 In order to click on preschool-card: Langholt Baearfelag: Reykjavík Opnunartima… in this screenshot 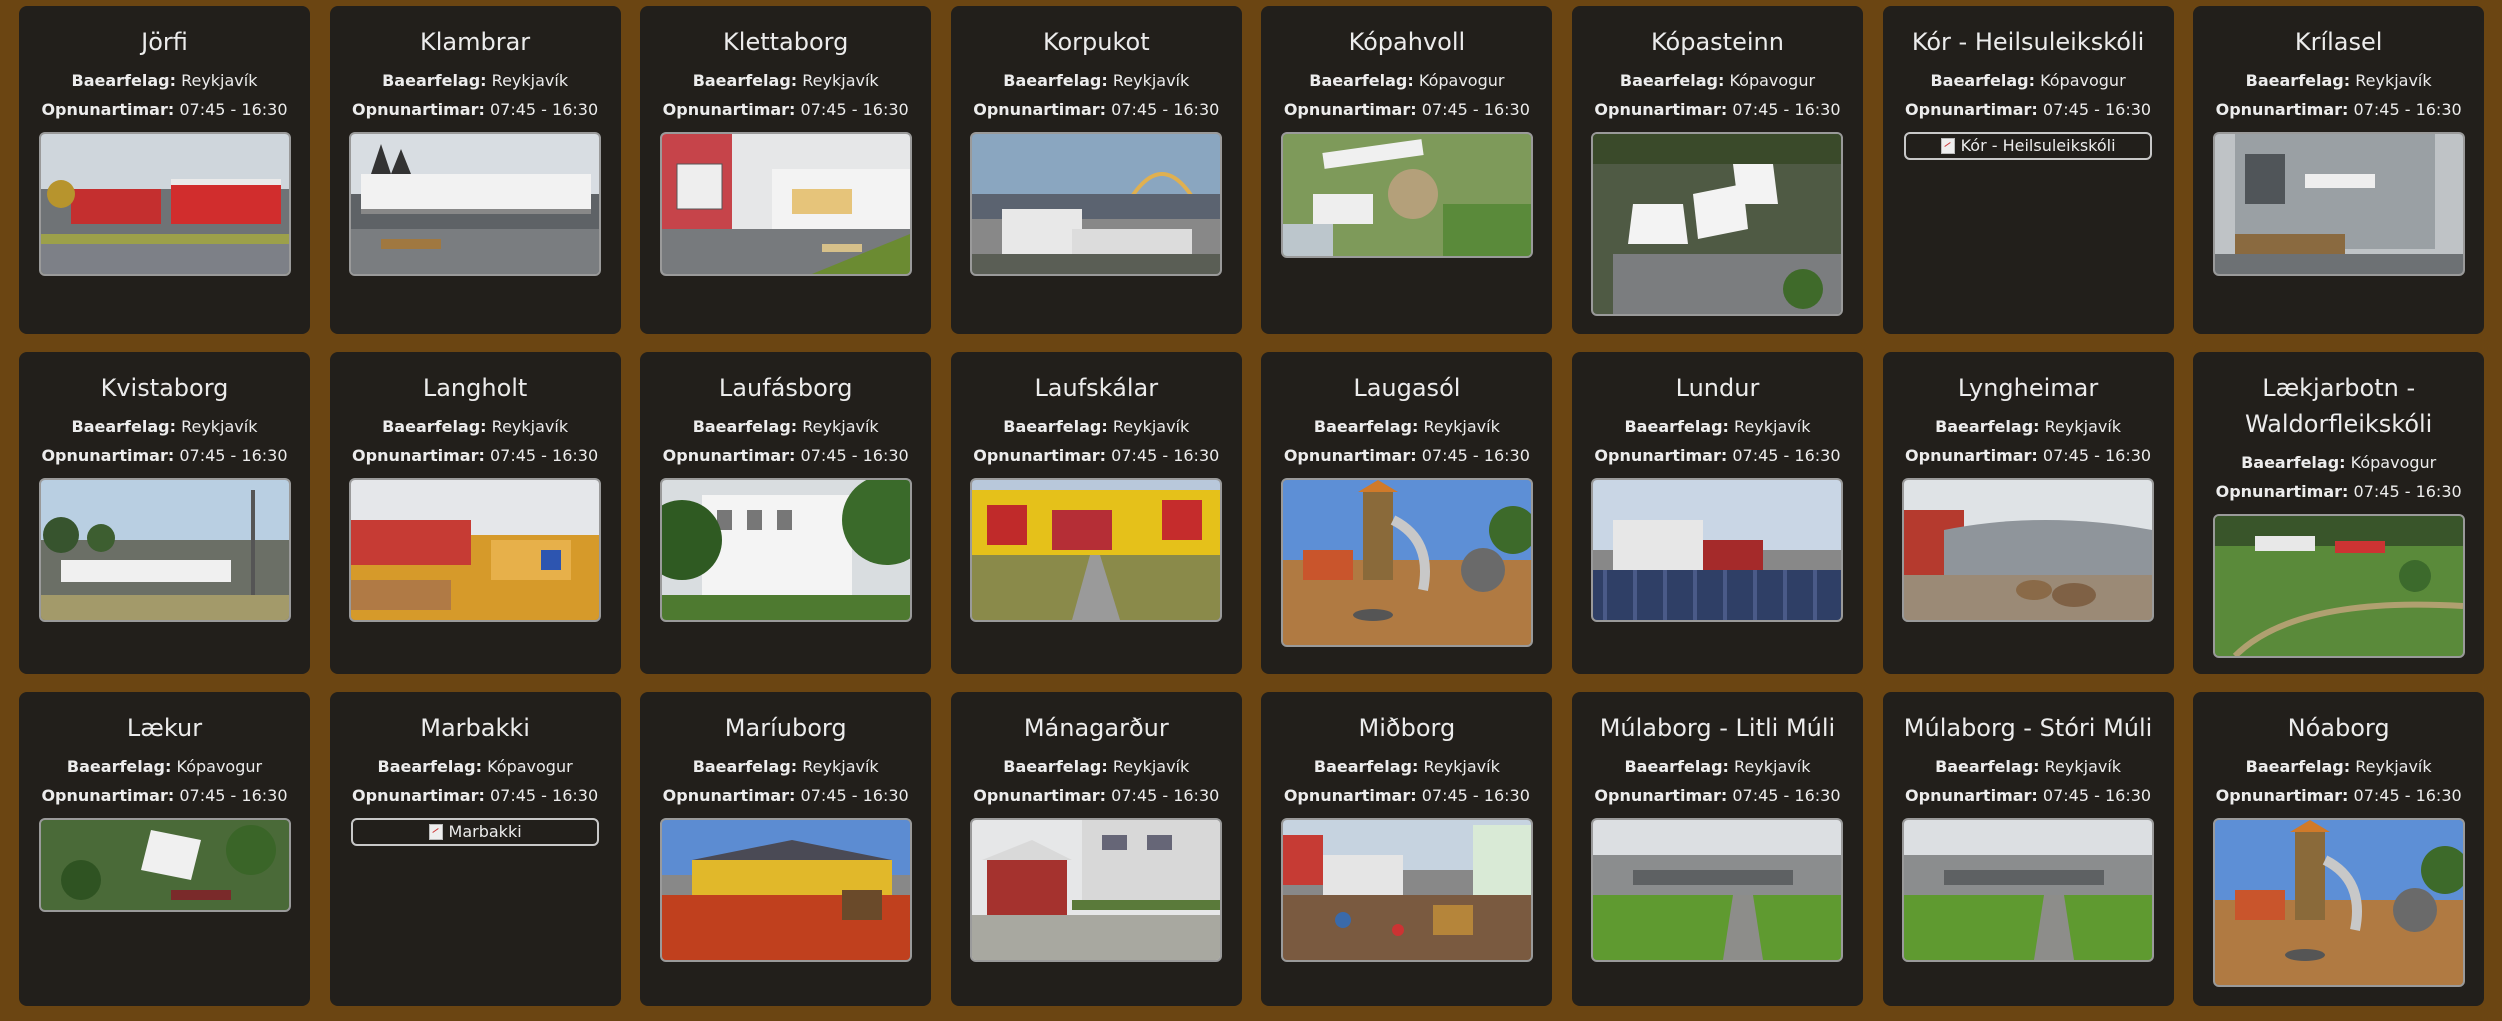, I will do `click(475, 513)`.